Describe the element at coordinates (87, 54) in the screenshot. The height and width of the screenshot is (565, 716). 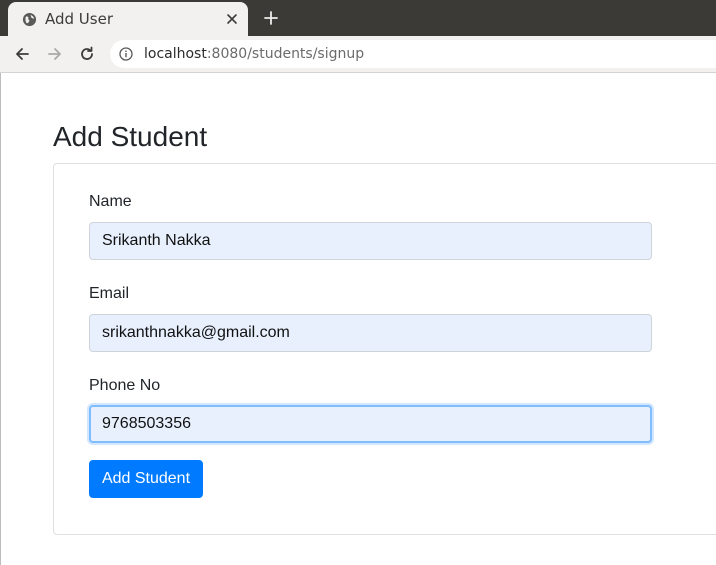
I see `reload-icon` at that location.